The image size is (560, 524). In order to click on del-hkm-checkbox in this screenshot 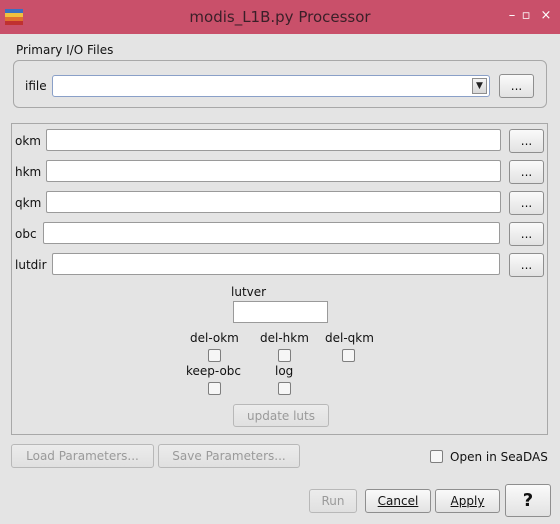, I will do `click(284, 355)`.